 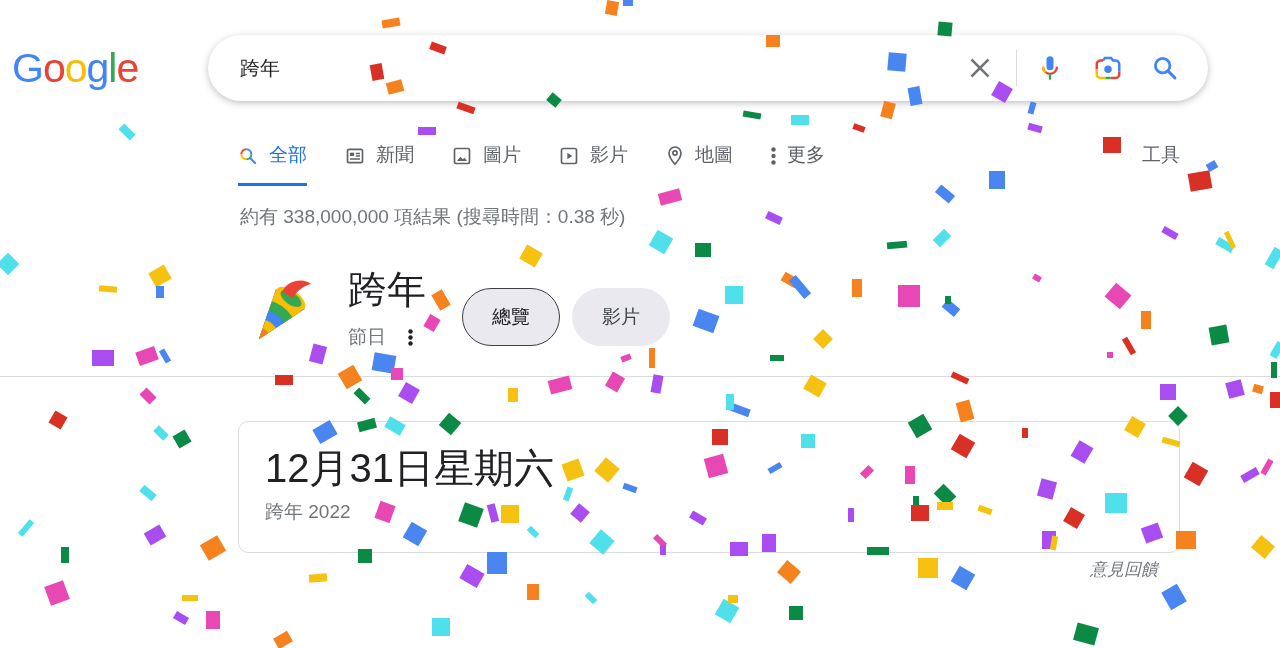 I want to click on play-icon, so click(x=569, y=155).